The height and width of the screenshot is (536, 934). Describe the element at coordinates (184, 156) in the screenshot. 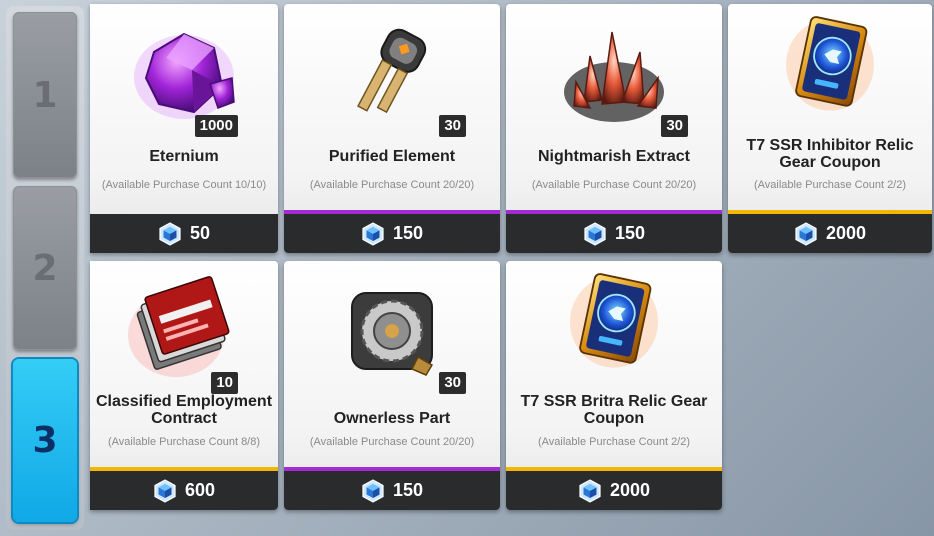

I see `item-name: Eternium` at that location.